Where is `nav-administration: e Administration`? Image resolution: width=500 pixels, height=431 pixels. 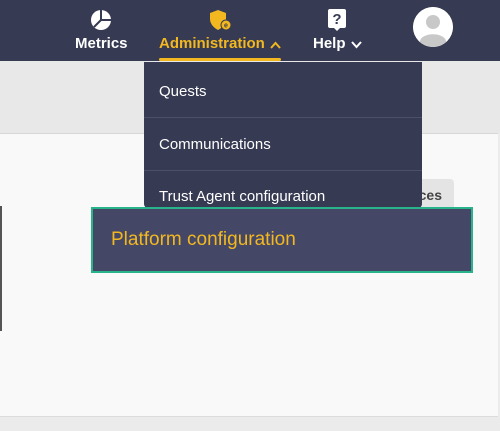 nav-administration: e Administration is located at coordinates (220, 34).